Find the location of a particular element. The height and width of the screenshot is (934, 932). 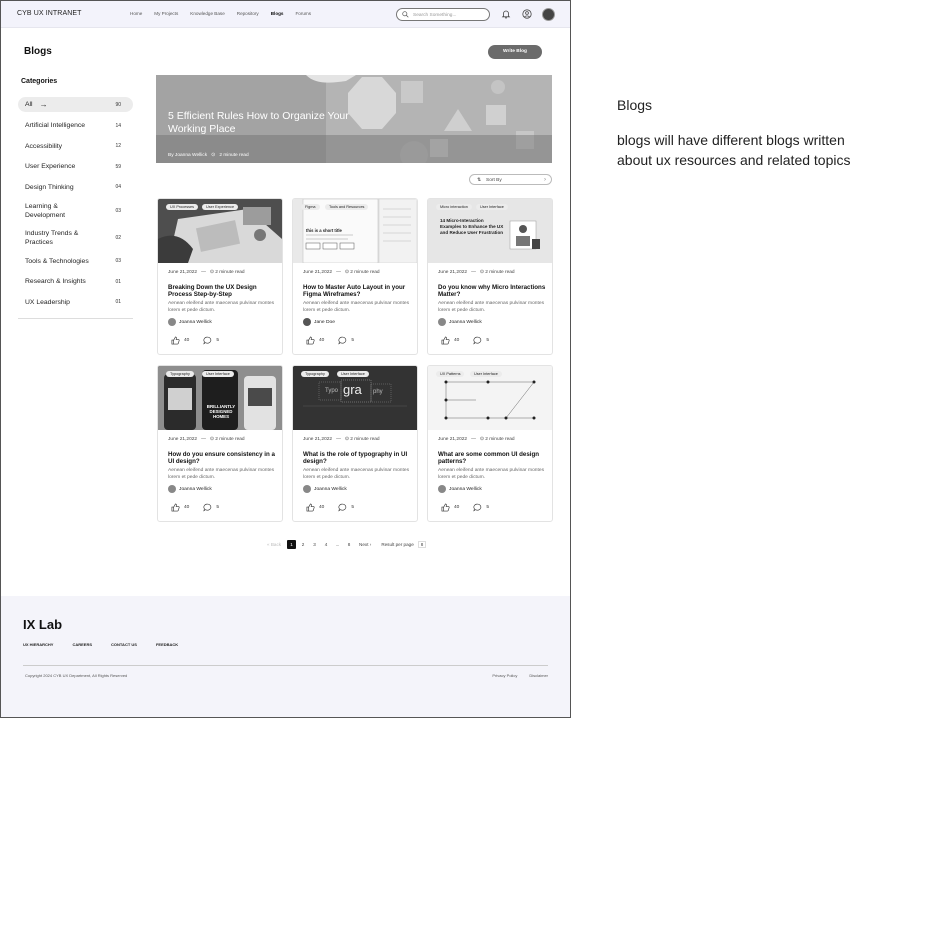

page-button: 1 is located at coordinates (292, 544).